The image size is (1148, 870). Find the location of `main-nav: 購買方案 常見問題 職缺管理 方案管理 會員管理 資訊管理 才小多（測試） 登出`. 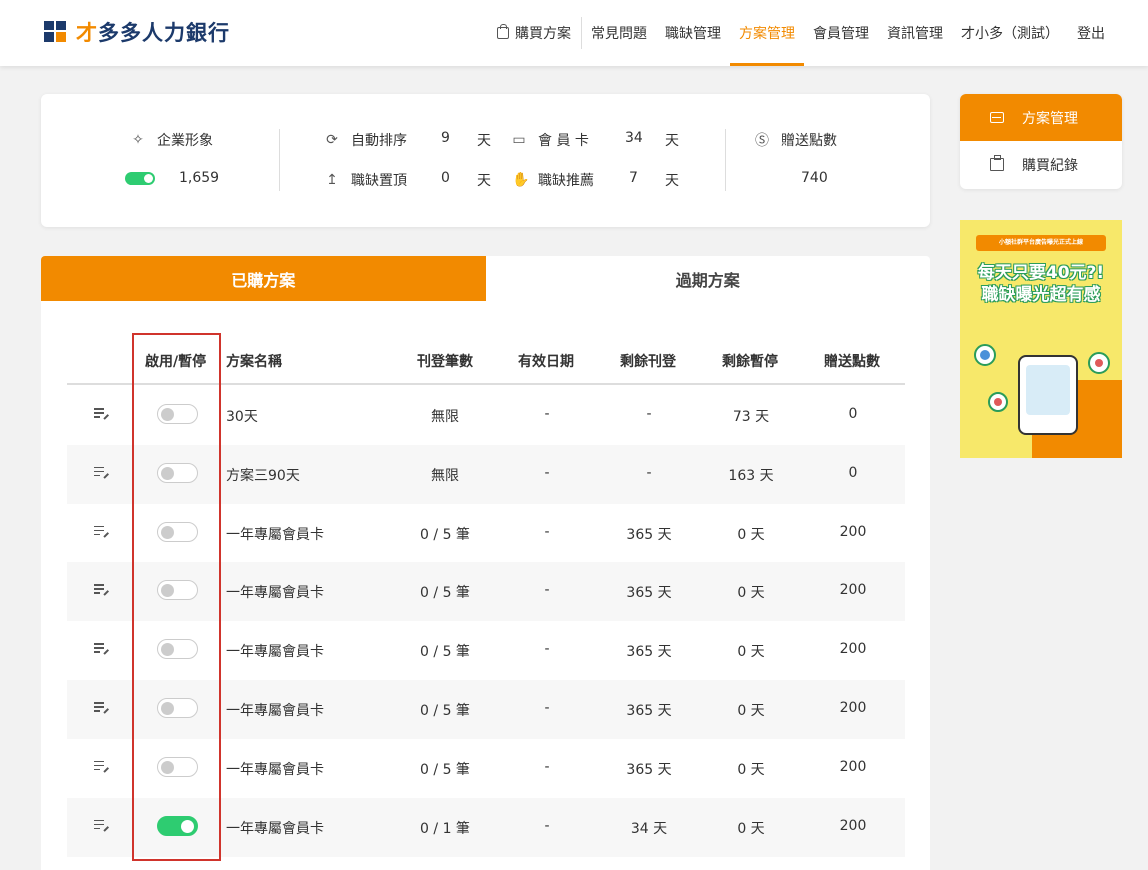

main-nav: 購買方案 常見問題 職缺管理 方案管理 會員管理 資訊管理 才小多（測試） 登出 is located at coordinates (801, 33).